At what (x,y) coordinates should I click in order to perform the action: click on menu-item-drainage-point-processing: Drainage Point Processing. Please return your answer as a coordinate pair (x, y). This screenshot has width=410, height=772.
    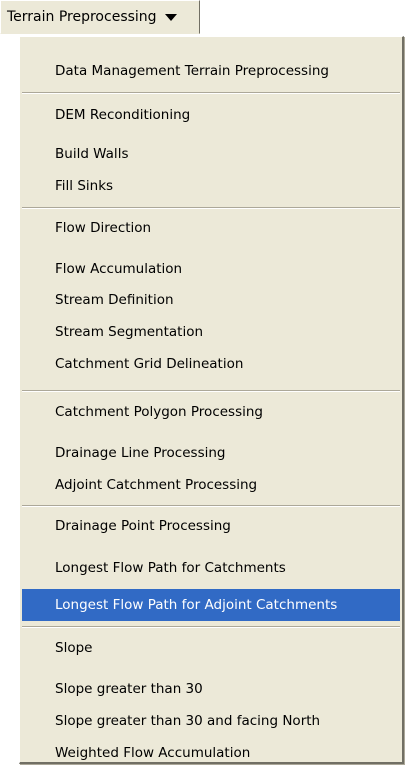
    Looking at the image, I should click on (211, 526).